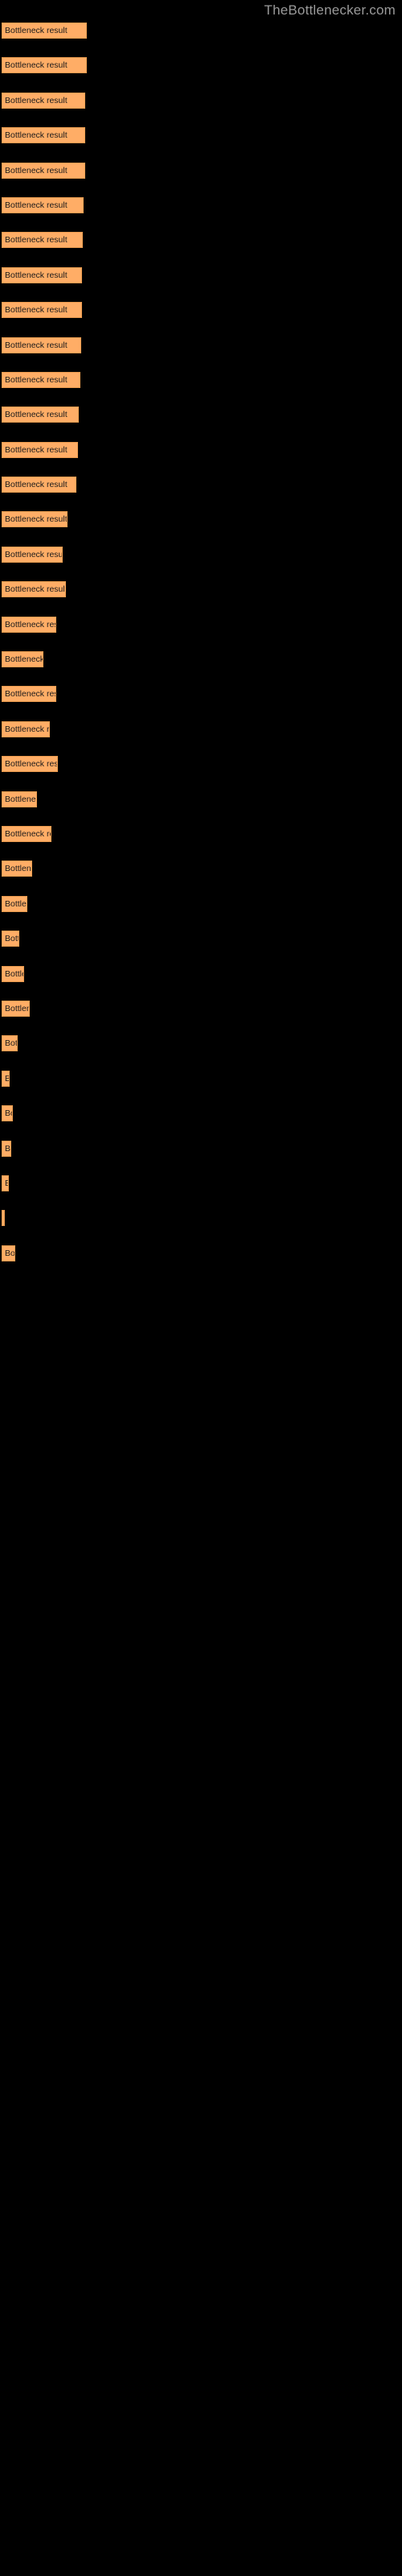 This screenshot has height=2576, width=402. Describe the element at coordinates (330, 10) in the screenshot. I see `page-title: TheBottlenecker.com` at that location.